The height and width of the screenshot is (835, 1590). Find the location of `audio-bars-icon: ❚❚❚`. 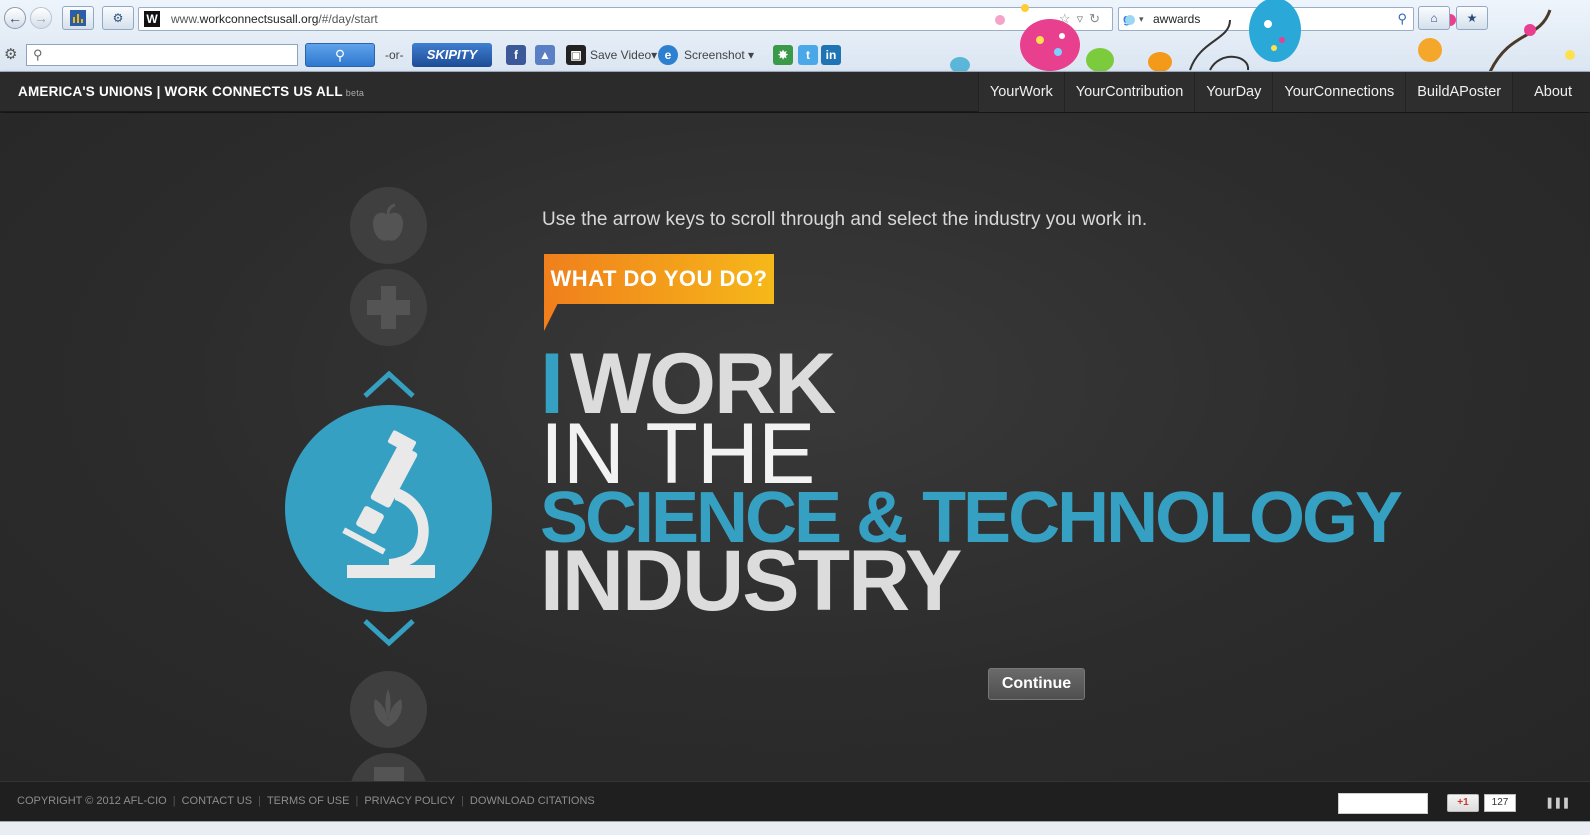

audio-bars-icon: ❚❚❚ is located at coordinates (1558, 802).